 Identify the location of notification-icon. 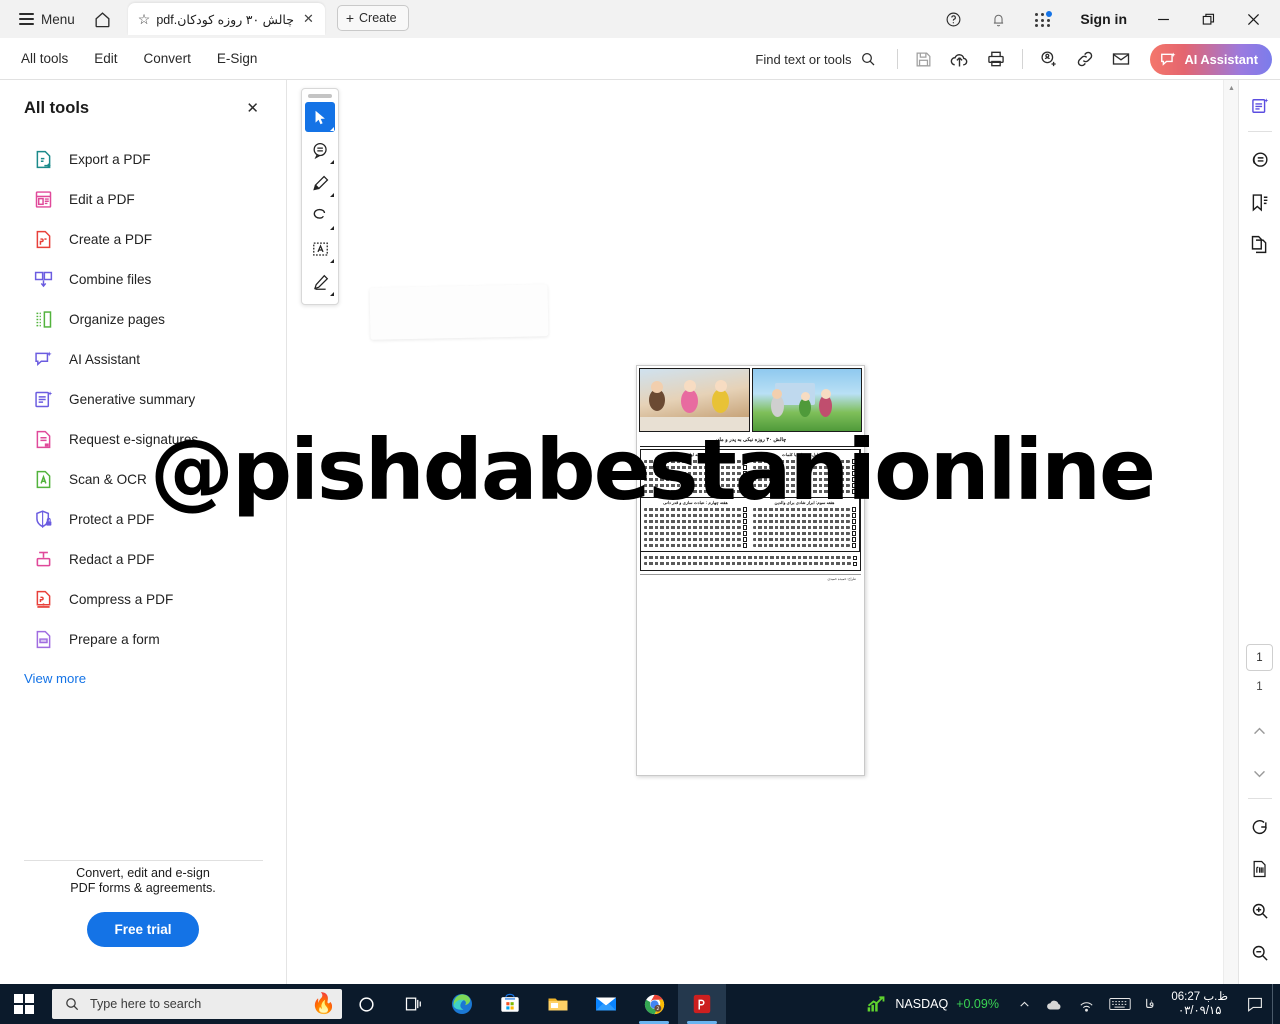
(1255, 1004).